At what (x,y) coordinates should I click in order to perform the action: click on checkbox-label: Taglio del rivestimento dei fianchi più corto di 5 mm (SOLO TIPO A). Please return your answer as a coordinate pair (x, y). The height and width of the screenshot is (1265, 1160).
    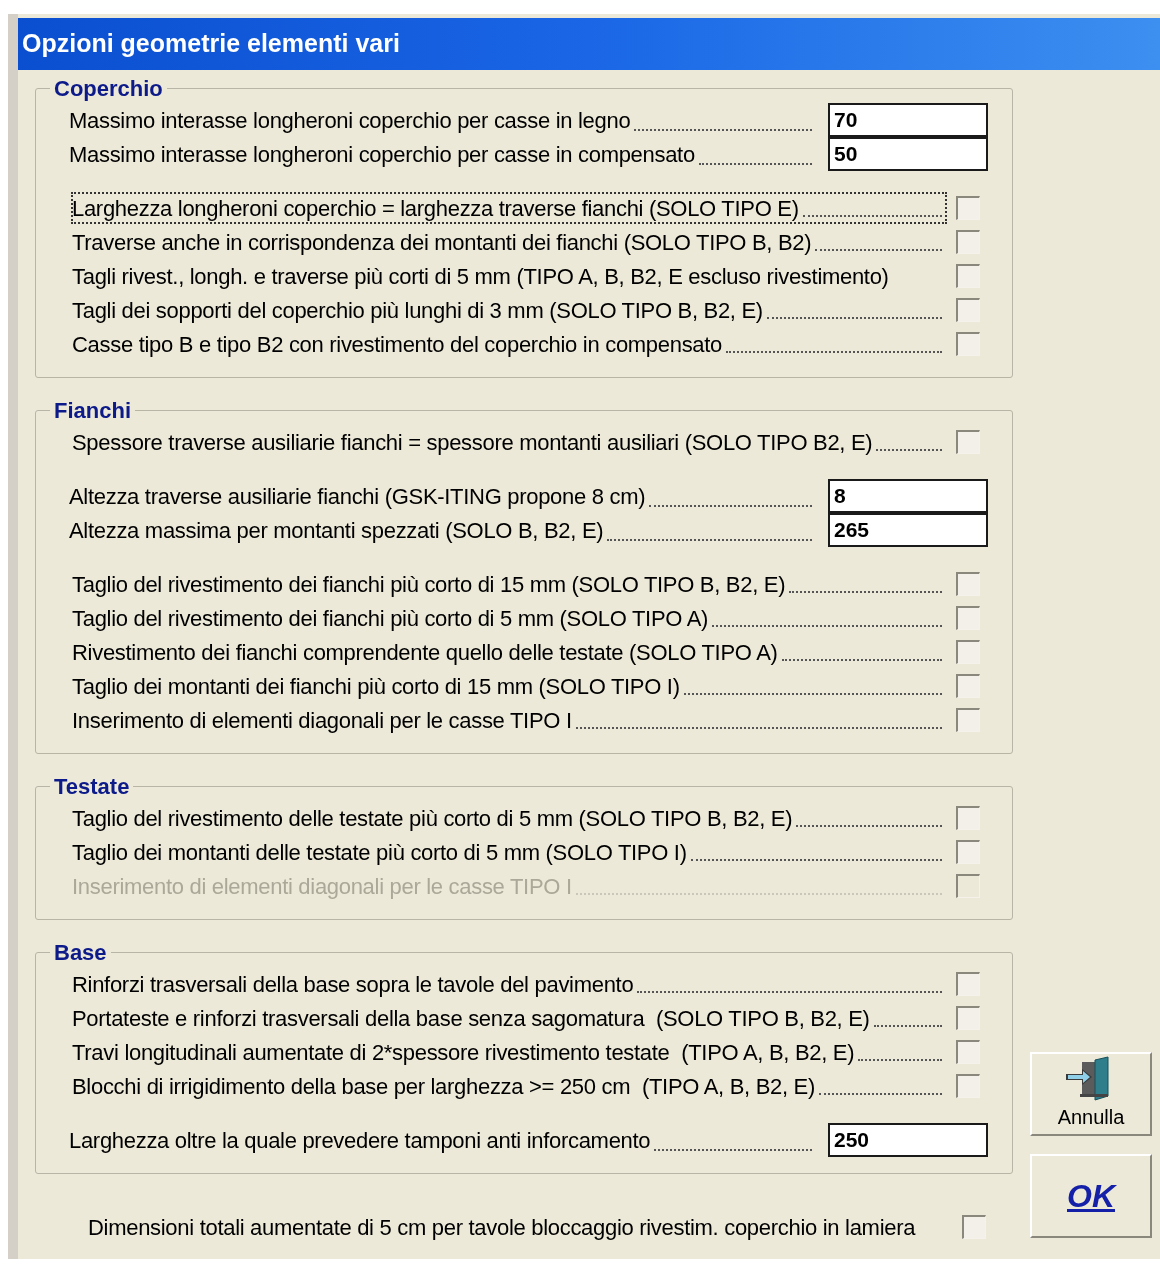
    Looking at the image, I should click on (390, 618).